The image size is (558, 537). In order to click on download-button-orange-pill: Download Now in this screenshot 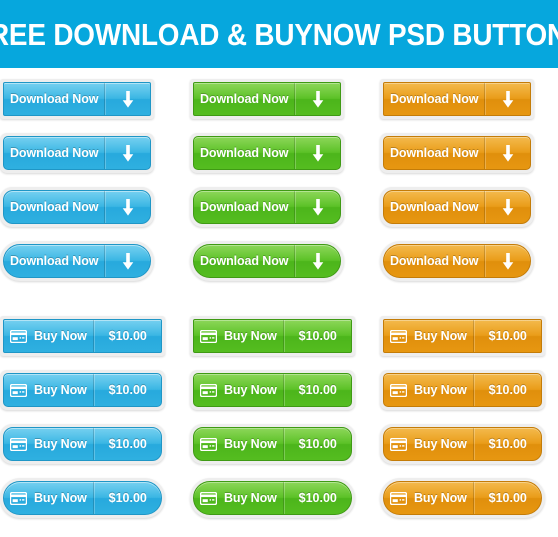, I will do `click(457, 261)`.